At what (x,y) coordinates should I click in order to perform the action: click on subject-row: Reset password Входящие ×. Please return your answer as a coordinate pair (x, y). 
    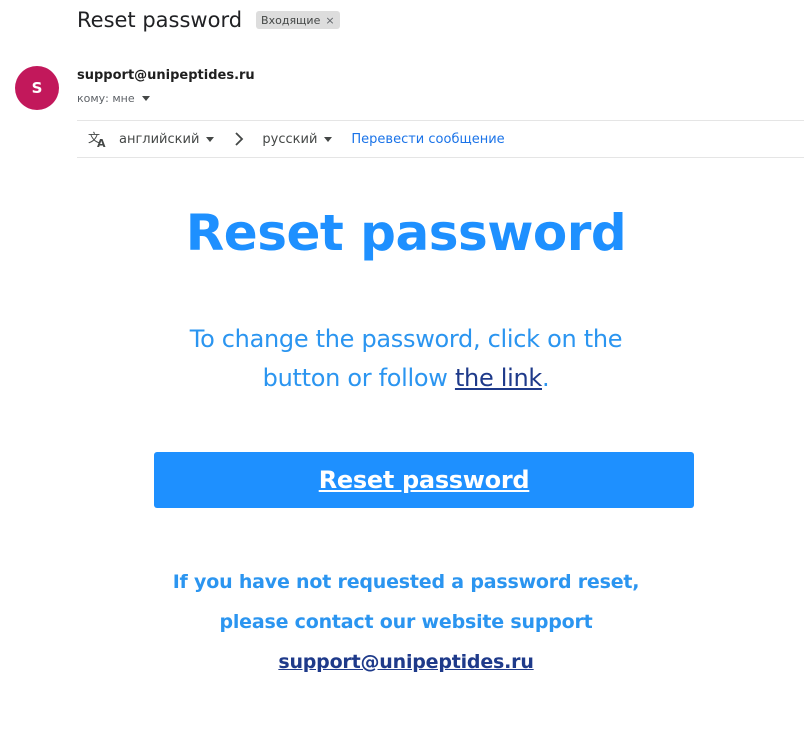
    Looking at the image, I should click on (208, 20).